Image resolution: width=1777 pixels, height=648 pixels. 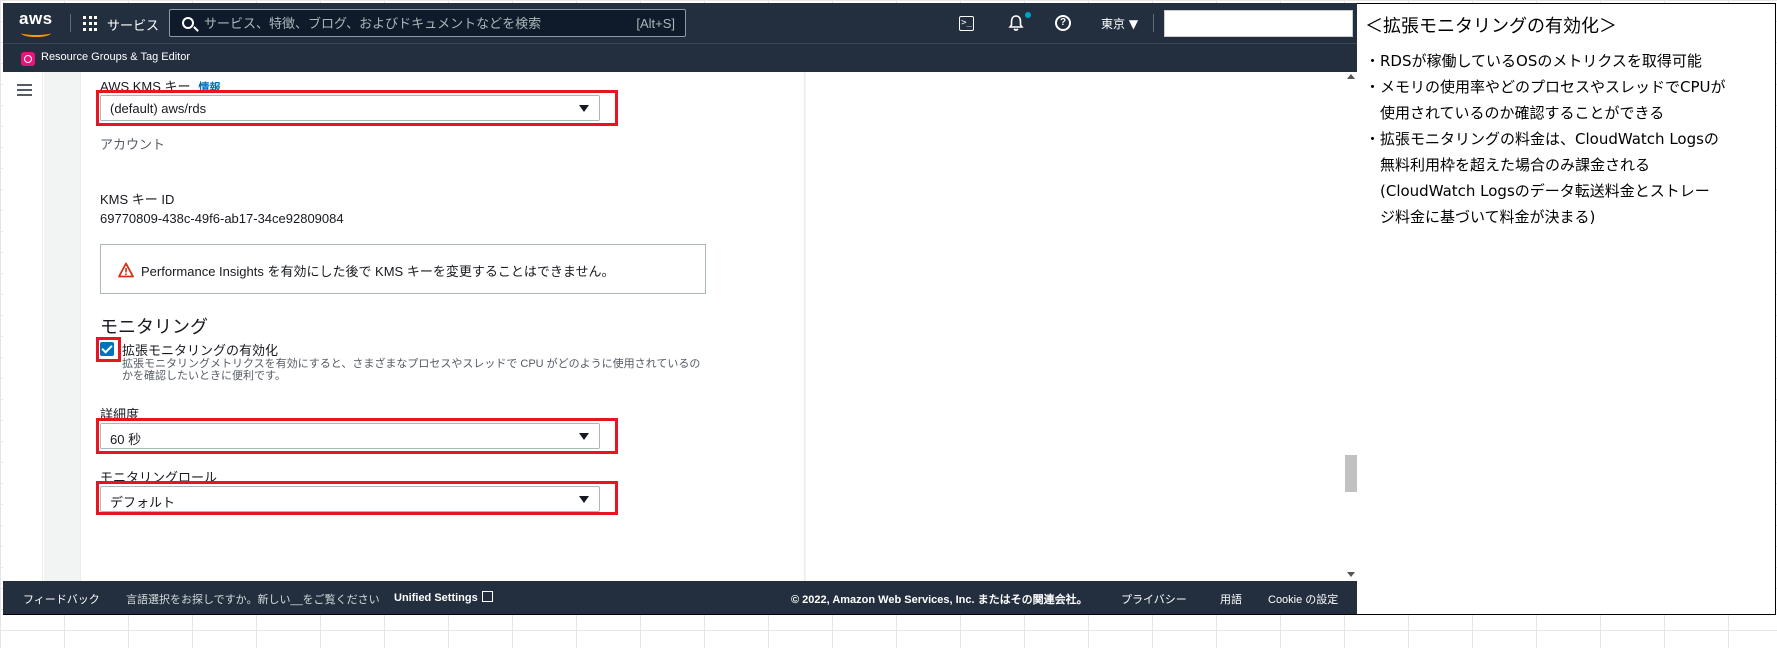 I want to click on search-input, so click(x=404, y=23).